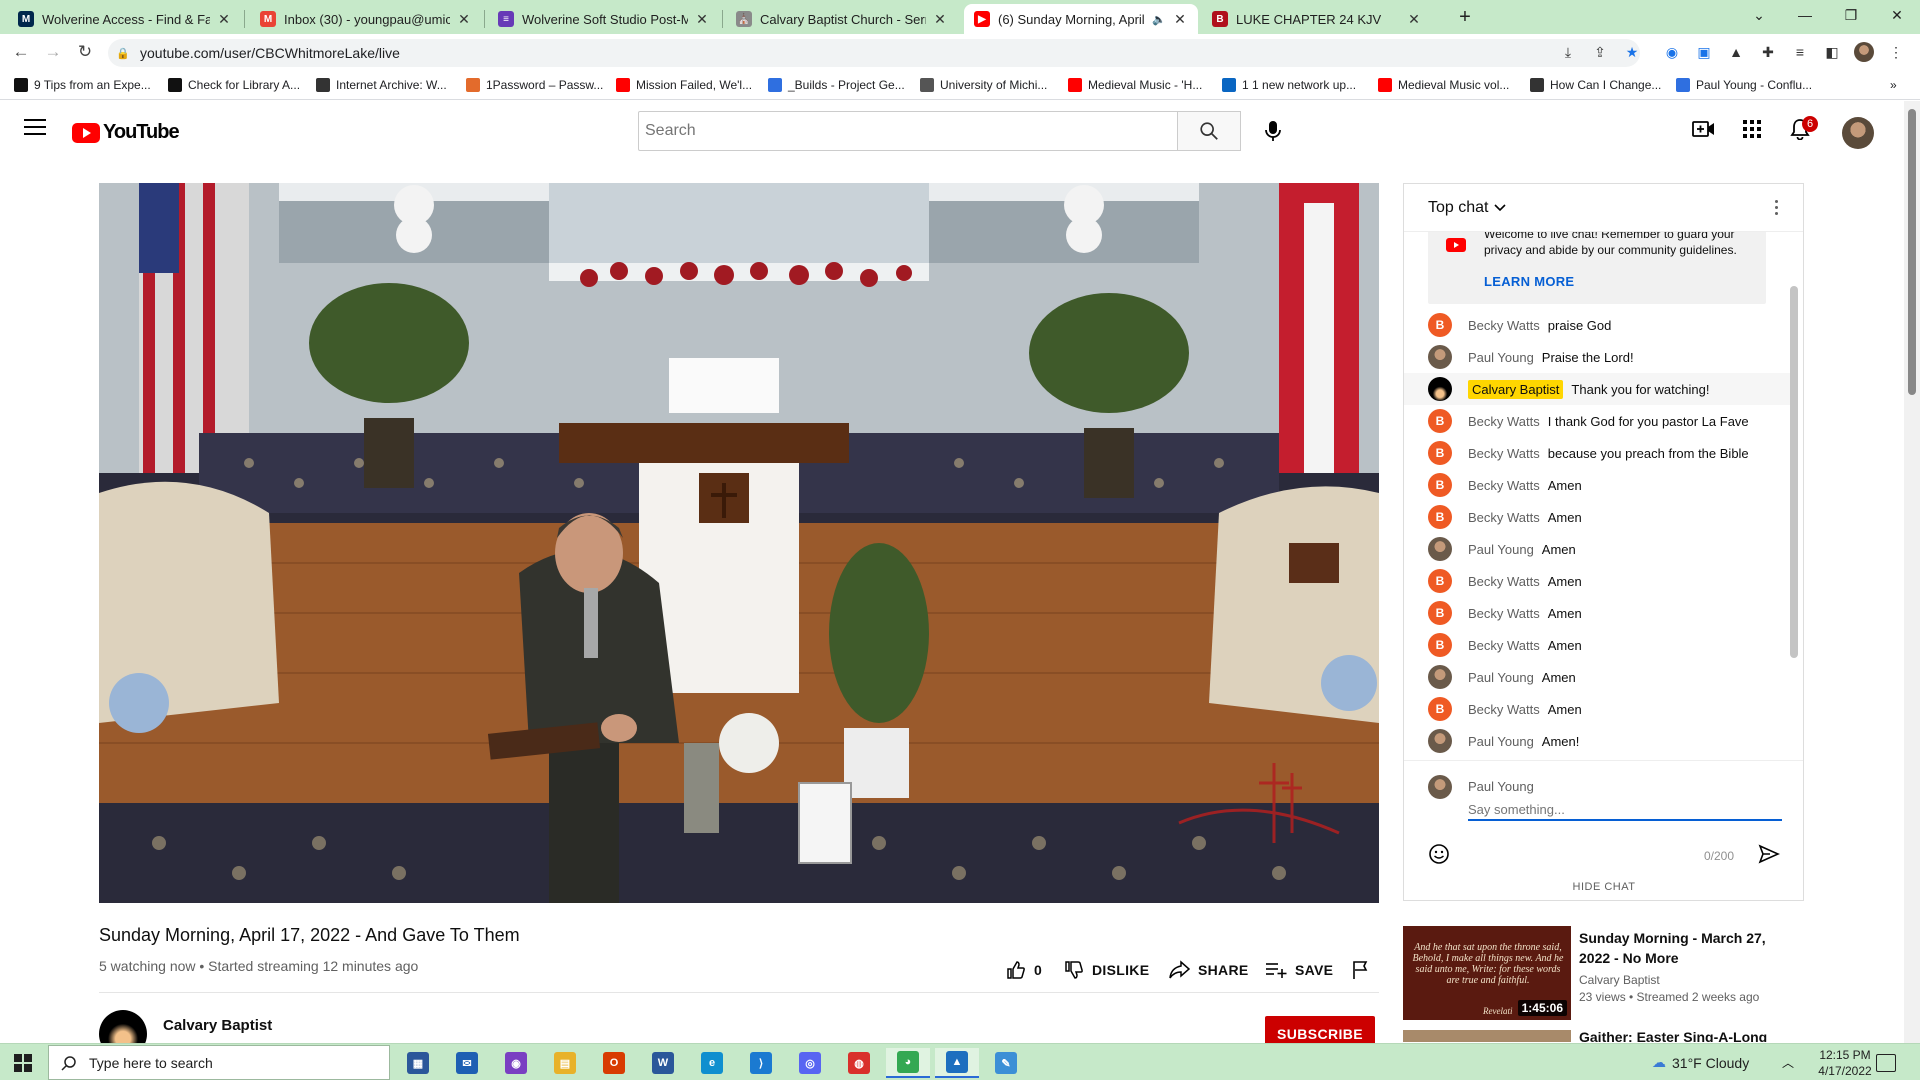 The height and width of the screenshot is (1080, 1920). I want to click on report-flag-button, so click(1365, 970).